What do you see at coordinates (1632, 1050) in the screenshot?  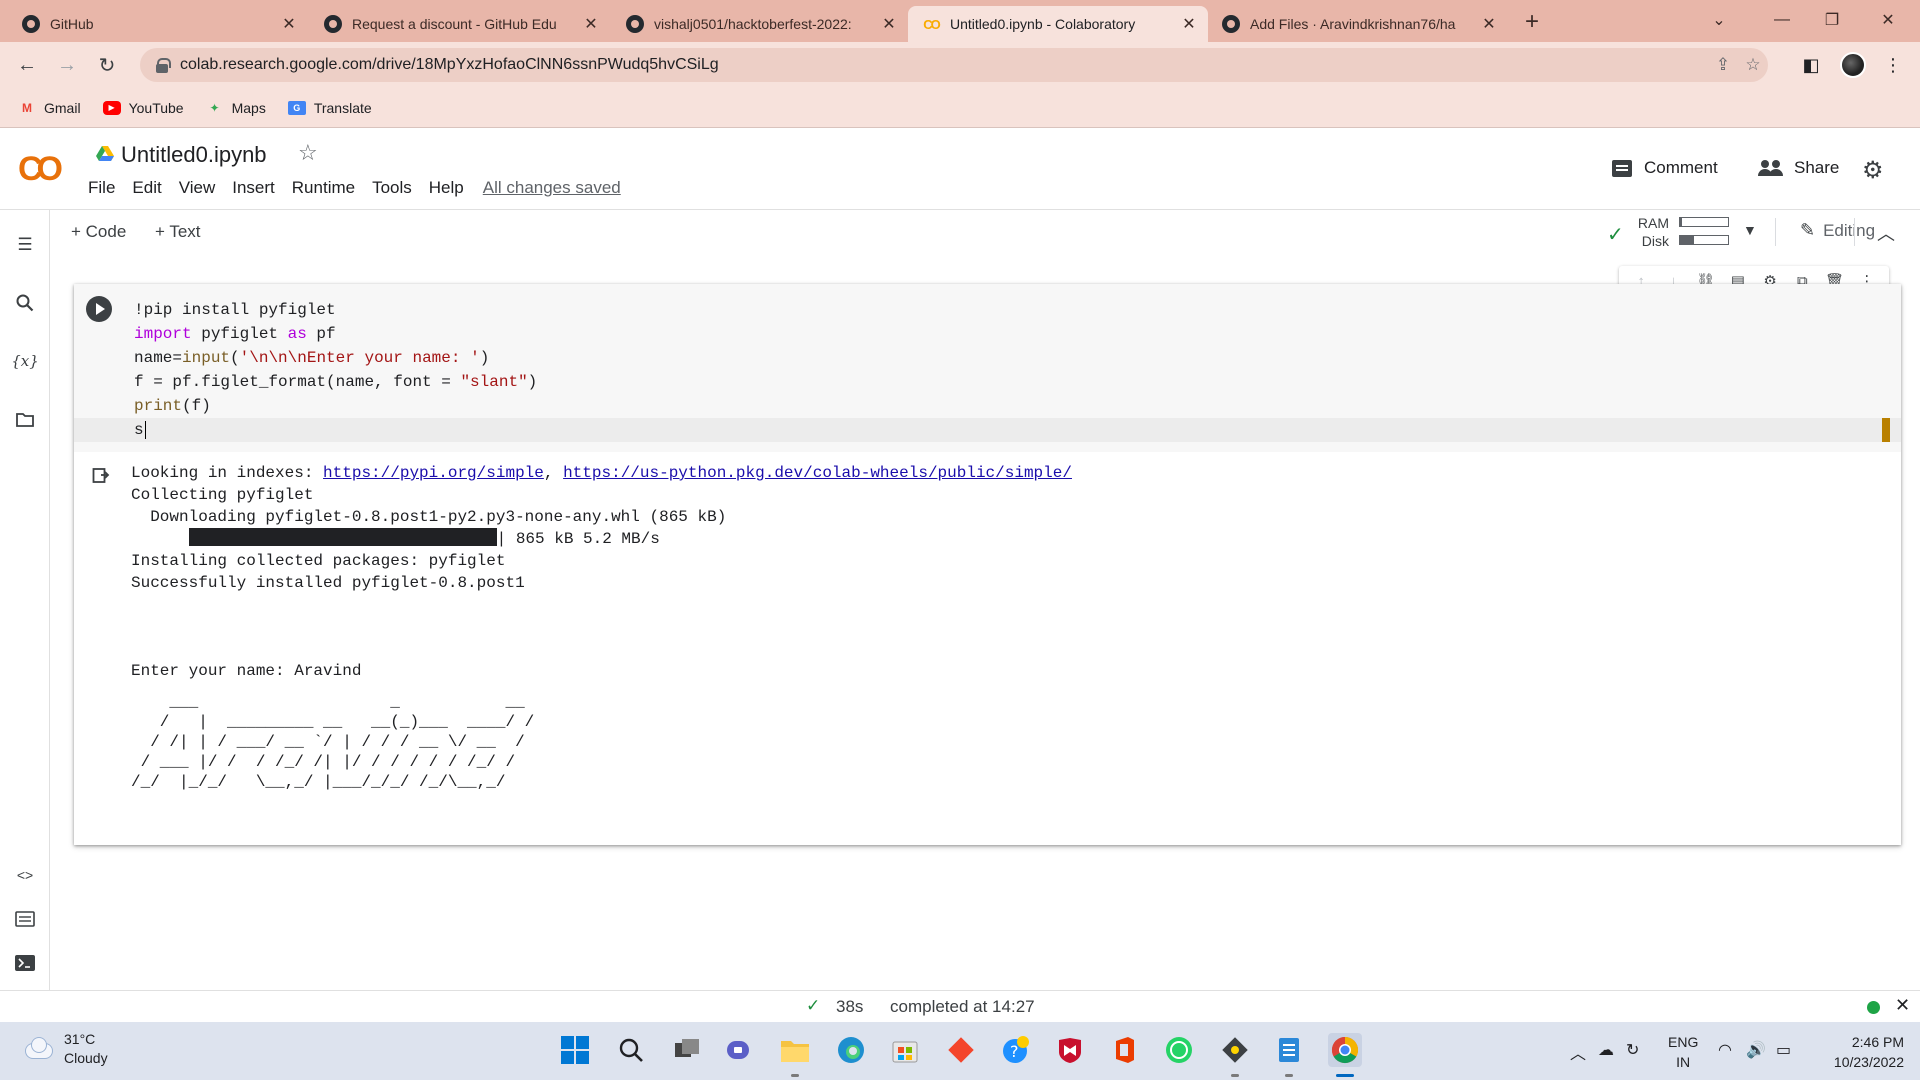 I see `sync-icon: ↻` at bounding box center [1632, 1050].